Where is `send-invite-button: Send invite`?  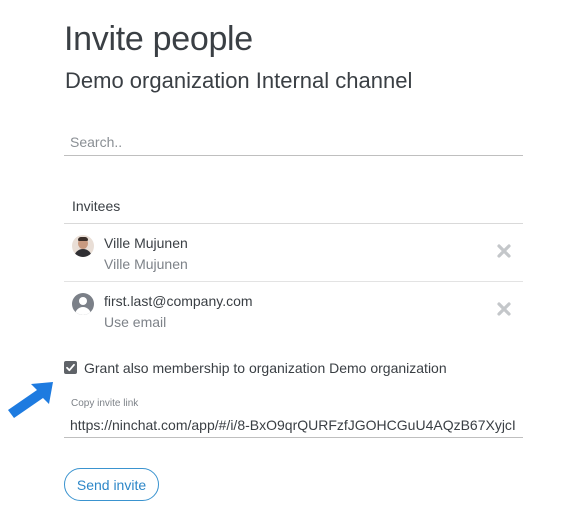
send-invite-button: Send invite is located at coordinates (111, 484).